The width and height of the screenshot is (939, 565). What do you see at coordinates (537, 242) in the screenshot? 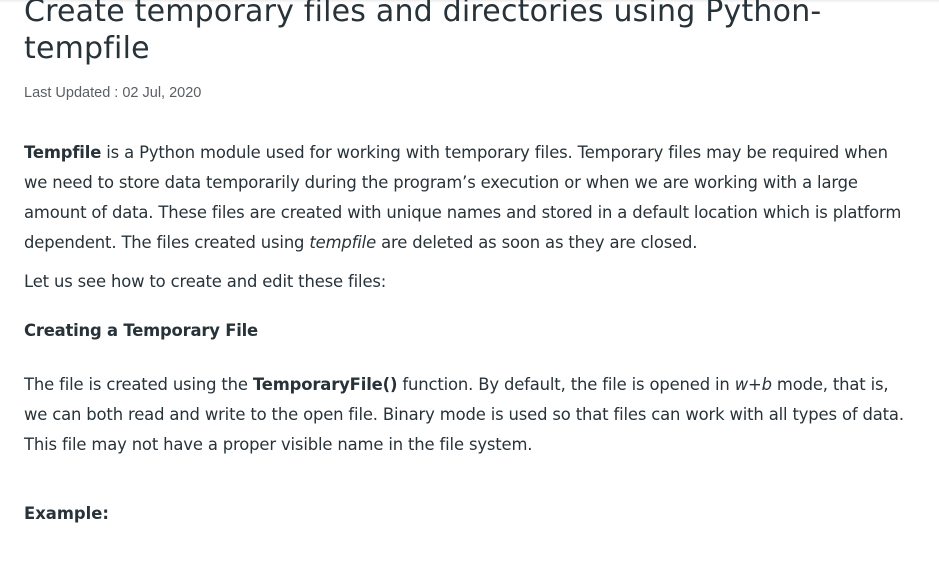
I see `intro-text-part2: are deleted as soon as they are closed.` at bounding box center [537, 242].